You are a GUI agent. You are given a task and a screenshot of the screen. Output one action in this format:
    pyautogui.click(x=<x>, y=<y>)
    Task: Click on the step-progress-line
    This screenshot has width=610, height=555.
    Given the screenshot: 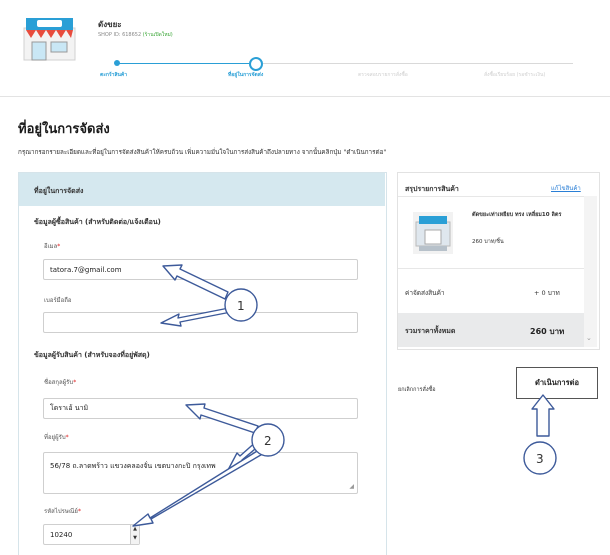 What is the action you would take?
    pyautogui.click(x=183, y=63)
    